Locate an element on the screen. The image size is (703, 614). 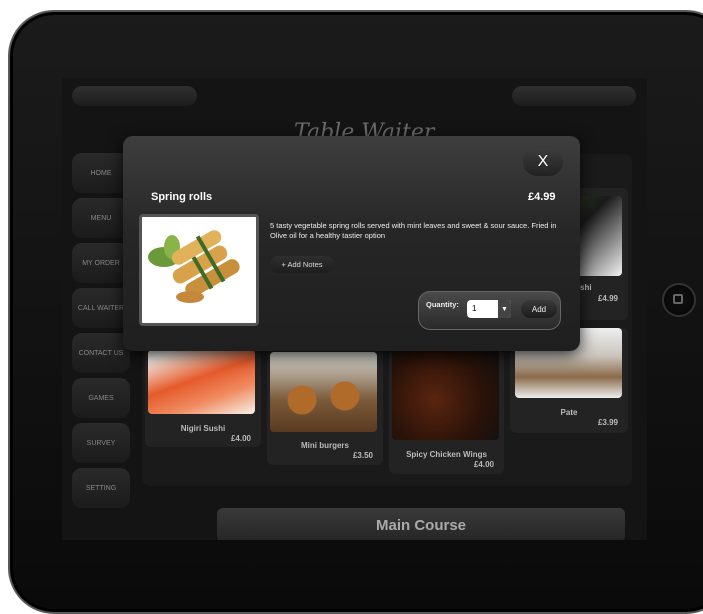
nav-survey: SURVEY is located at coordinates (101, 443).